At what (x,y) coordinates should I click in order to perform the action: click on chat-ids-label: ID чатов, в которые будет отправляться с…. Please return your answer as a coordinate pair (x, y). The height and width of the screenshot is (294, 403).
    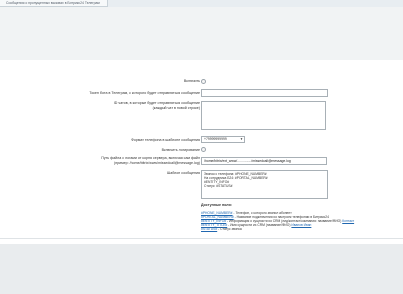
    Looking at the image, I should click on (156, 103).